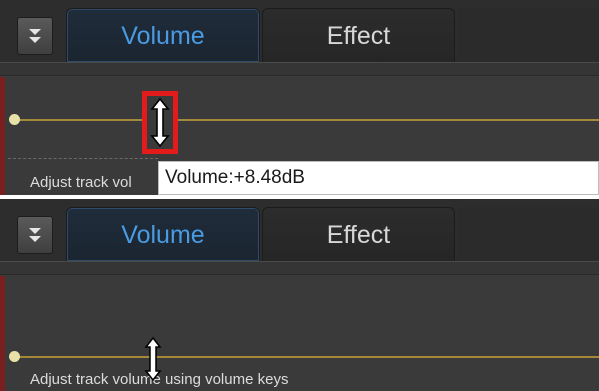  I want to click on highlight-box, so click(160, 122).